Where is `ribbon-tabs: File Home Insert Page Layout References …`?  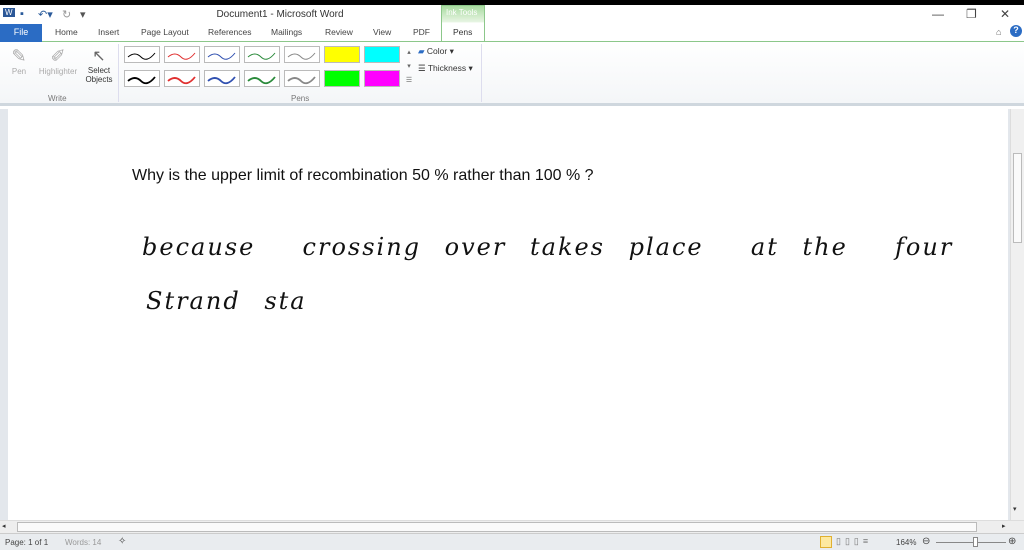 ribbon-tabs: File Home Insert Page Layout References … is located at coordinates (512, 33).